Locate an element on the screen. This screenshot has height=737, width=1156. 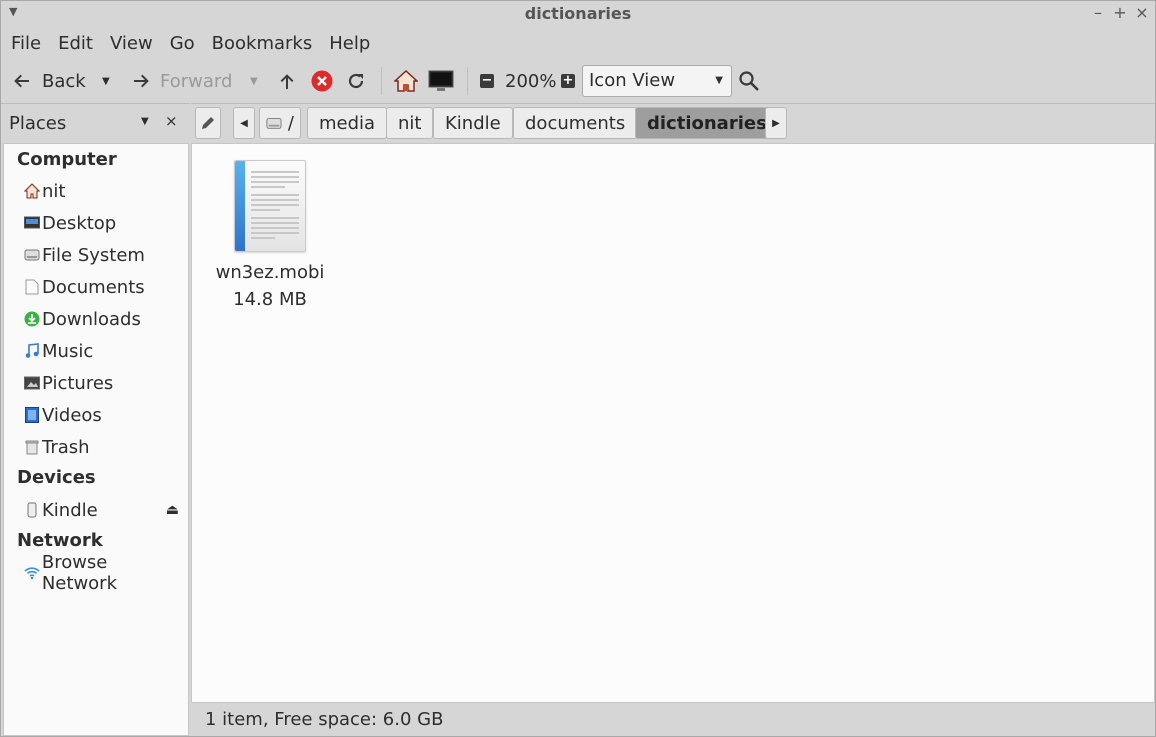
menu-help: Help is located at coordinates (349, 43).